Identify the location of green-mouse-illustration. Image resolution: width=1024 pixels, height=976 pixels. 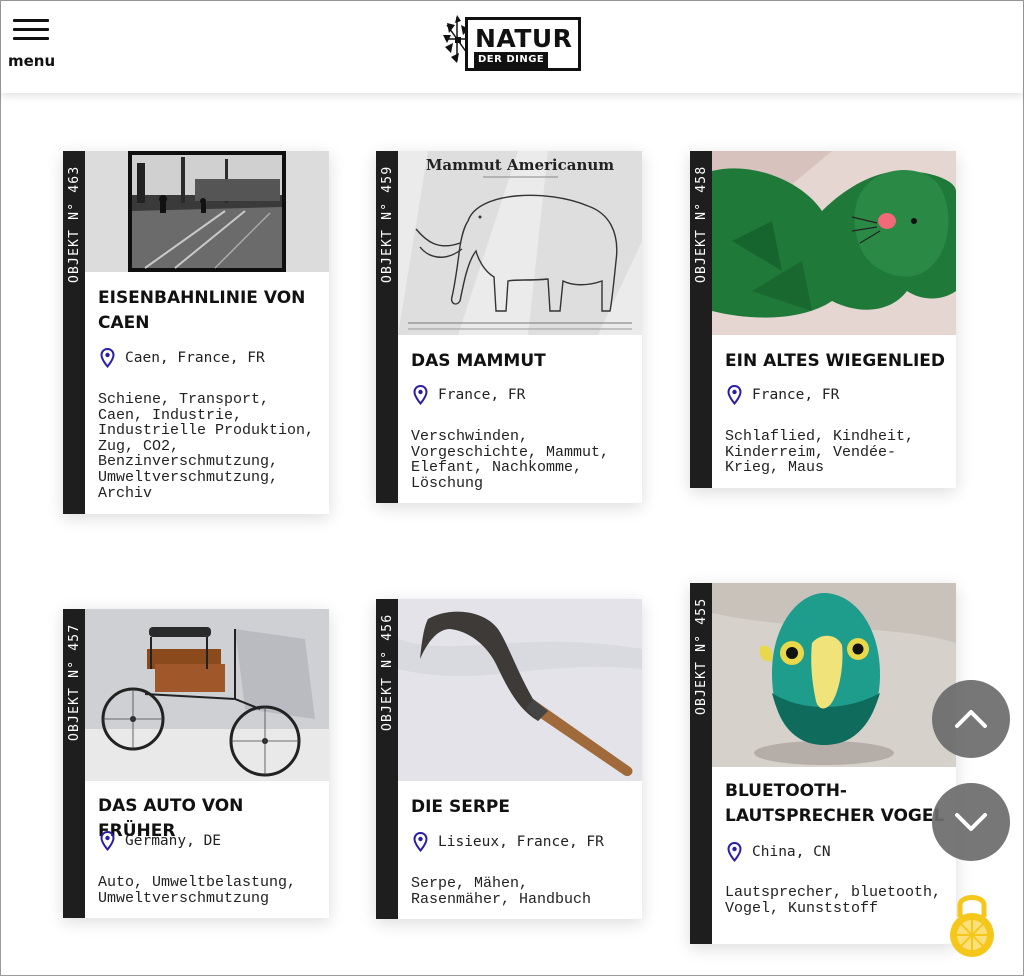
(834, 243).